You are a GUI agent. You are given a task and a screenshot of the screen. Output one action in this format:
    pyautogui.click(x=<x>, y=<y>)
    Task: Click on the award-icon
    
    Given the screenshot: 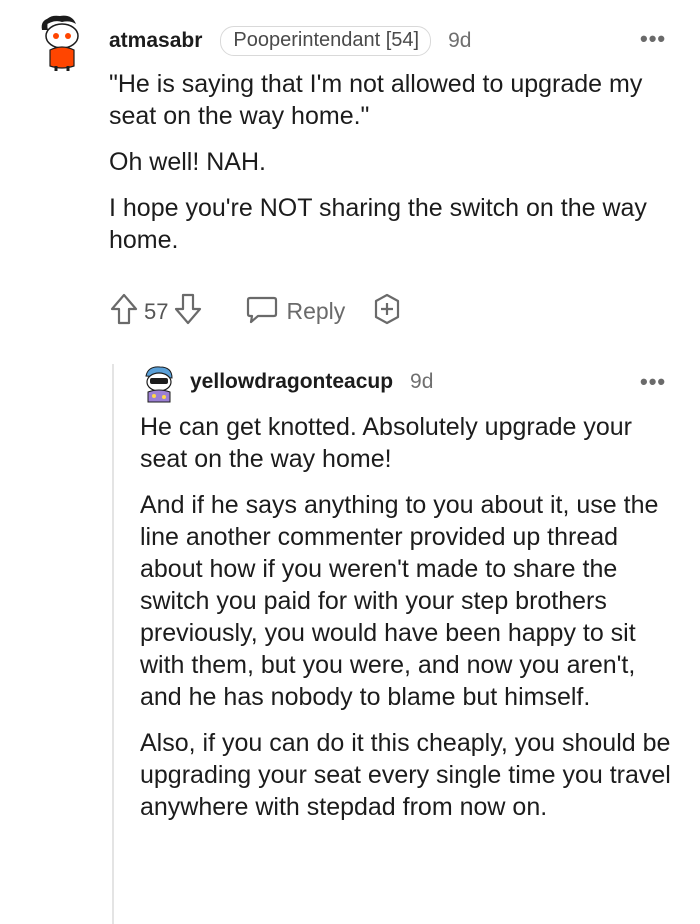 What is the action you would take?
    pyautogui.click(x=387, y=311)
    